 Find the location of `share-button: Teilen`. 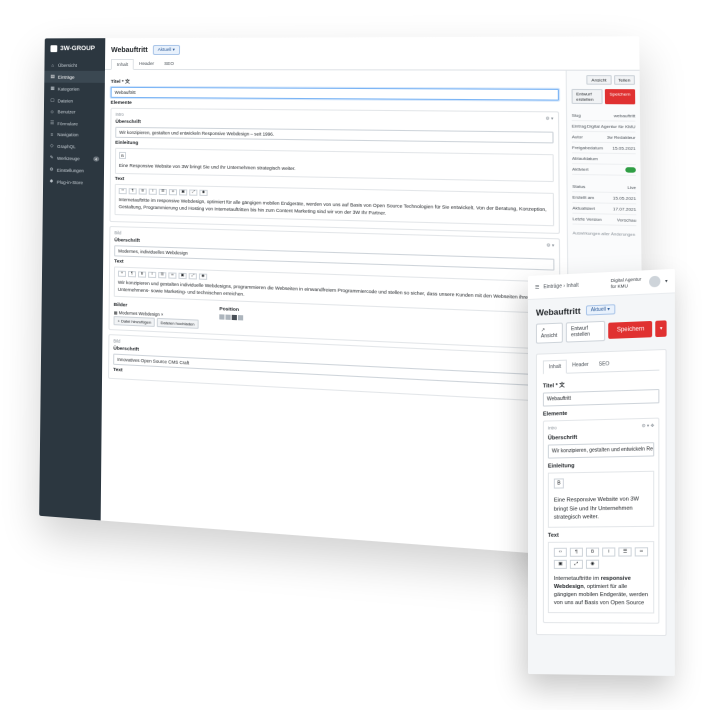

share-button: Teilen is located at coordinates (624, 80).